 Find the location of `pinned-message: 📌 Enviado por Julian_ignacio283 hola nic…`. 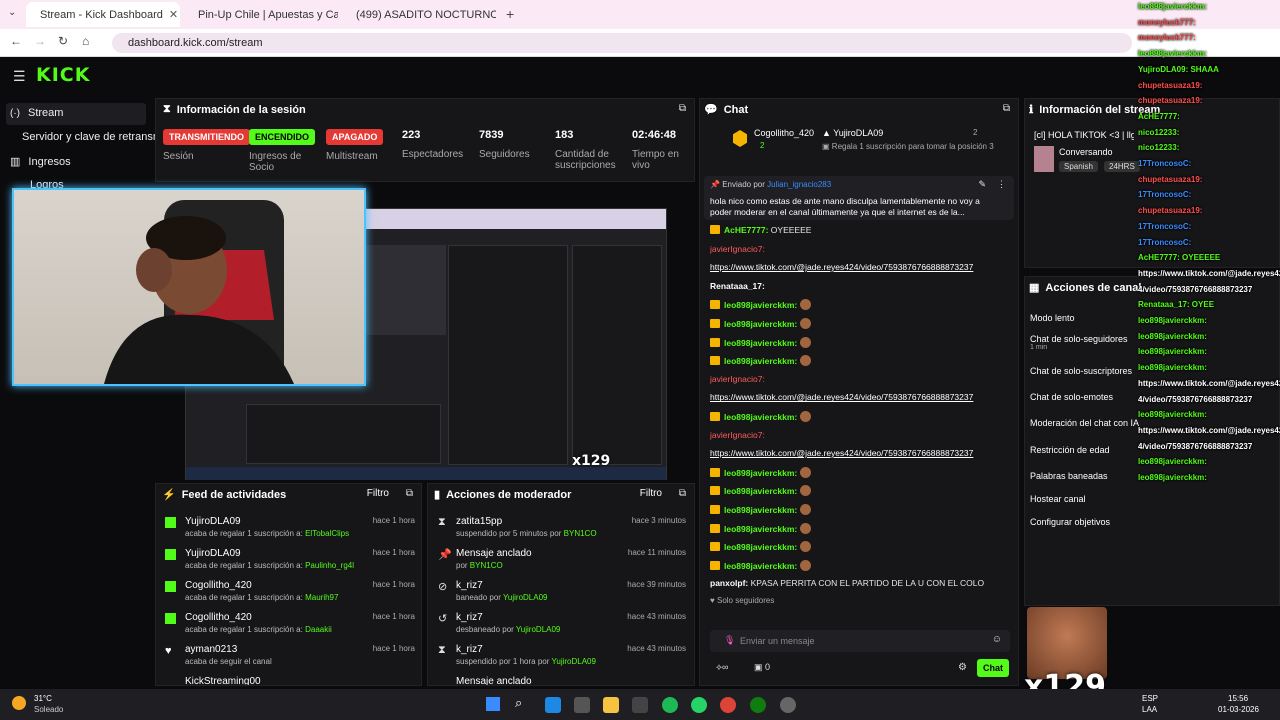

pinned-message: 📌 Enviado por Julian_ignacio283 hola nic… is located at coordinates (859, 198).